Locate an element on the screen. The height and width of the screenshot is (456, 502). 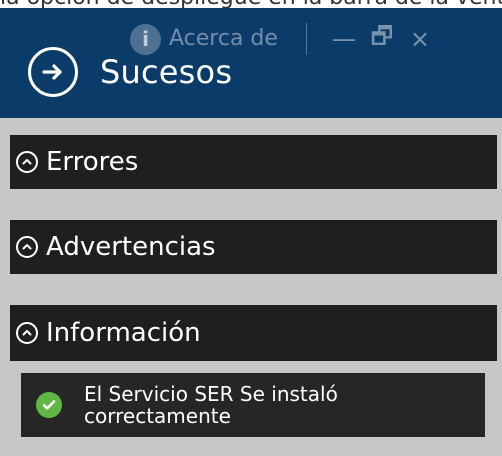
minimize-icon: — is located at coordinates (343, 39).